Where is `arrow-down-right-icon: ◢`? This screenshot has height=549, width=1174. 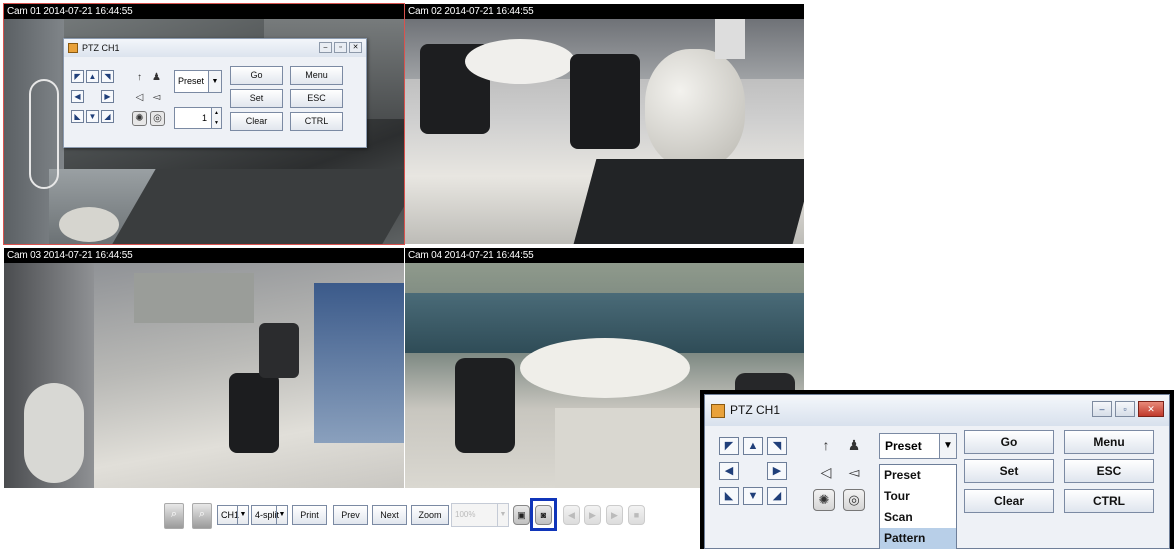
arrow-down-right-icon: ◢ is located at coordinates (777, 496).